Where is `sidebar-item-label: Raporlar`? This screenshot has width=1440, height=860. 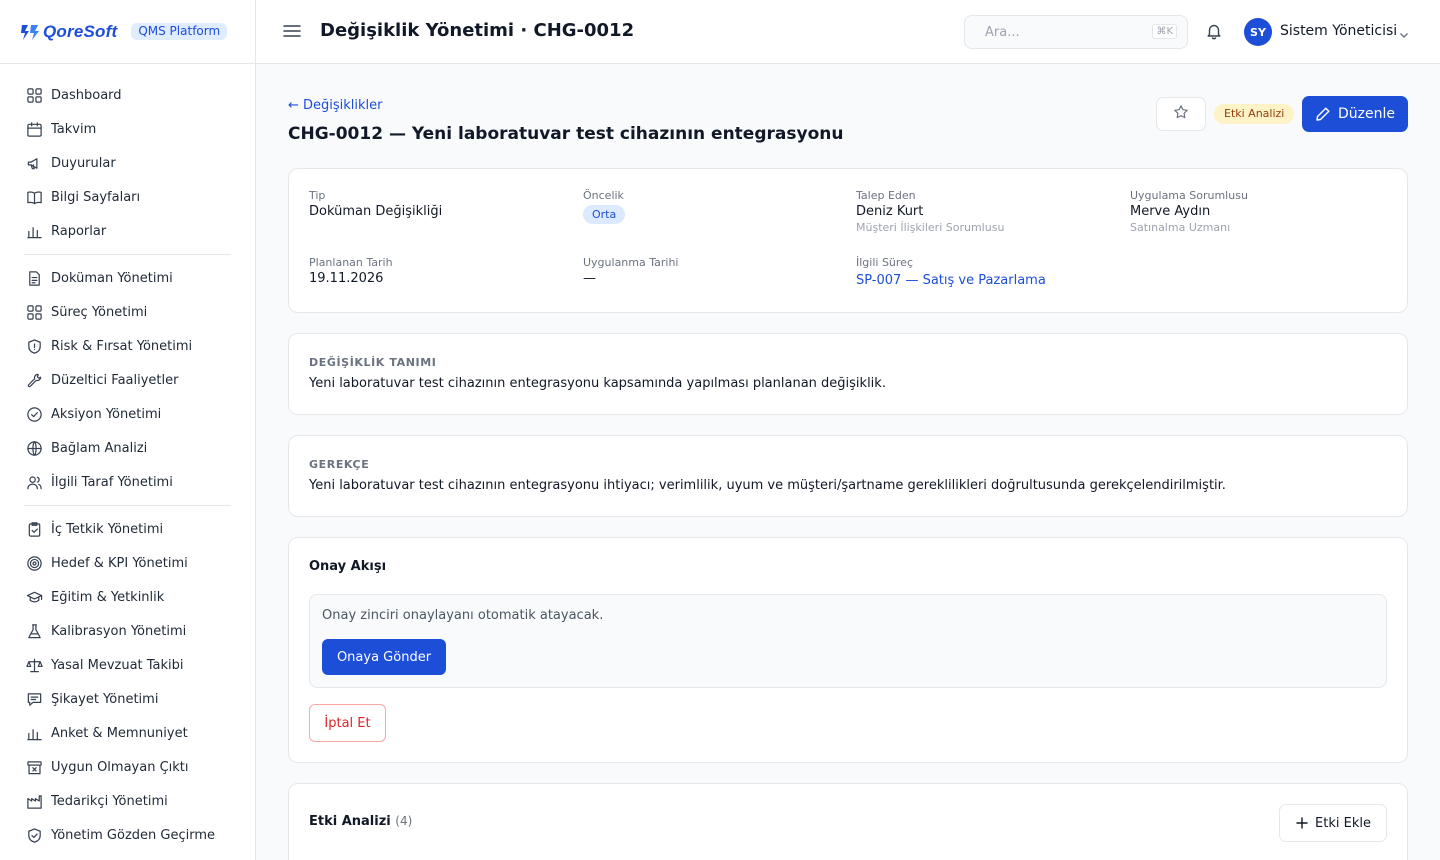 sidebar-item-label: Raporlar is located at coordinates (79, 231).